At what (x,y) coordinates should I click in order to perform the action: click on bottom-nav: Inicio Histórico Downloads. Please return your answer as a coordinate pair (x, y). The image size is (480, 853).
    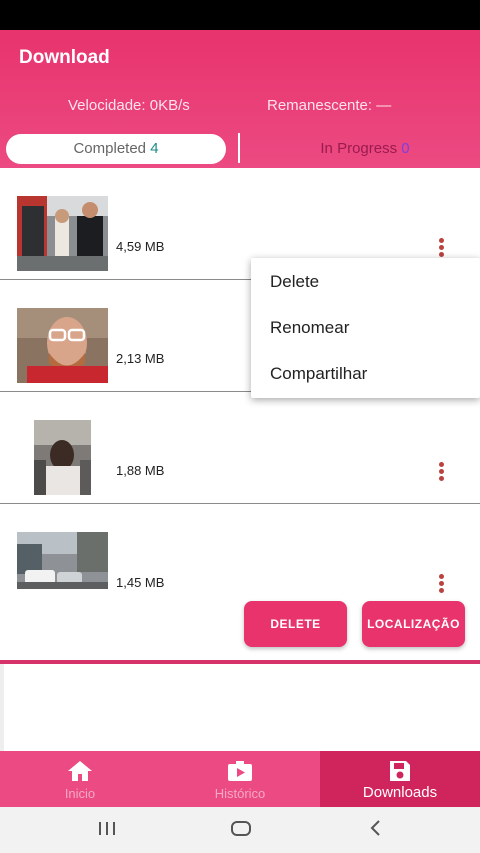
    Looking at the image, I should click on (240, 779).